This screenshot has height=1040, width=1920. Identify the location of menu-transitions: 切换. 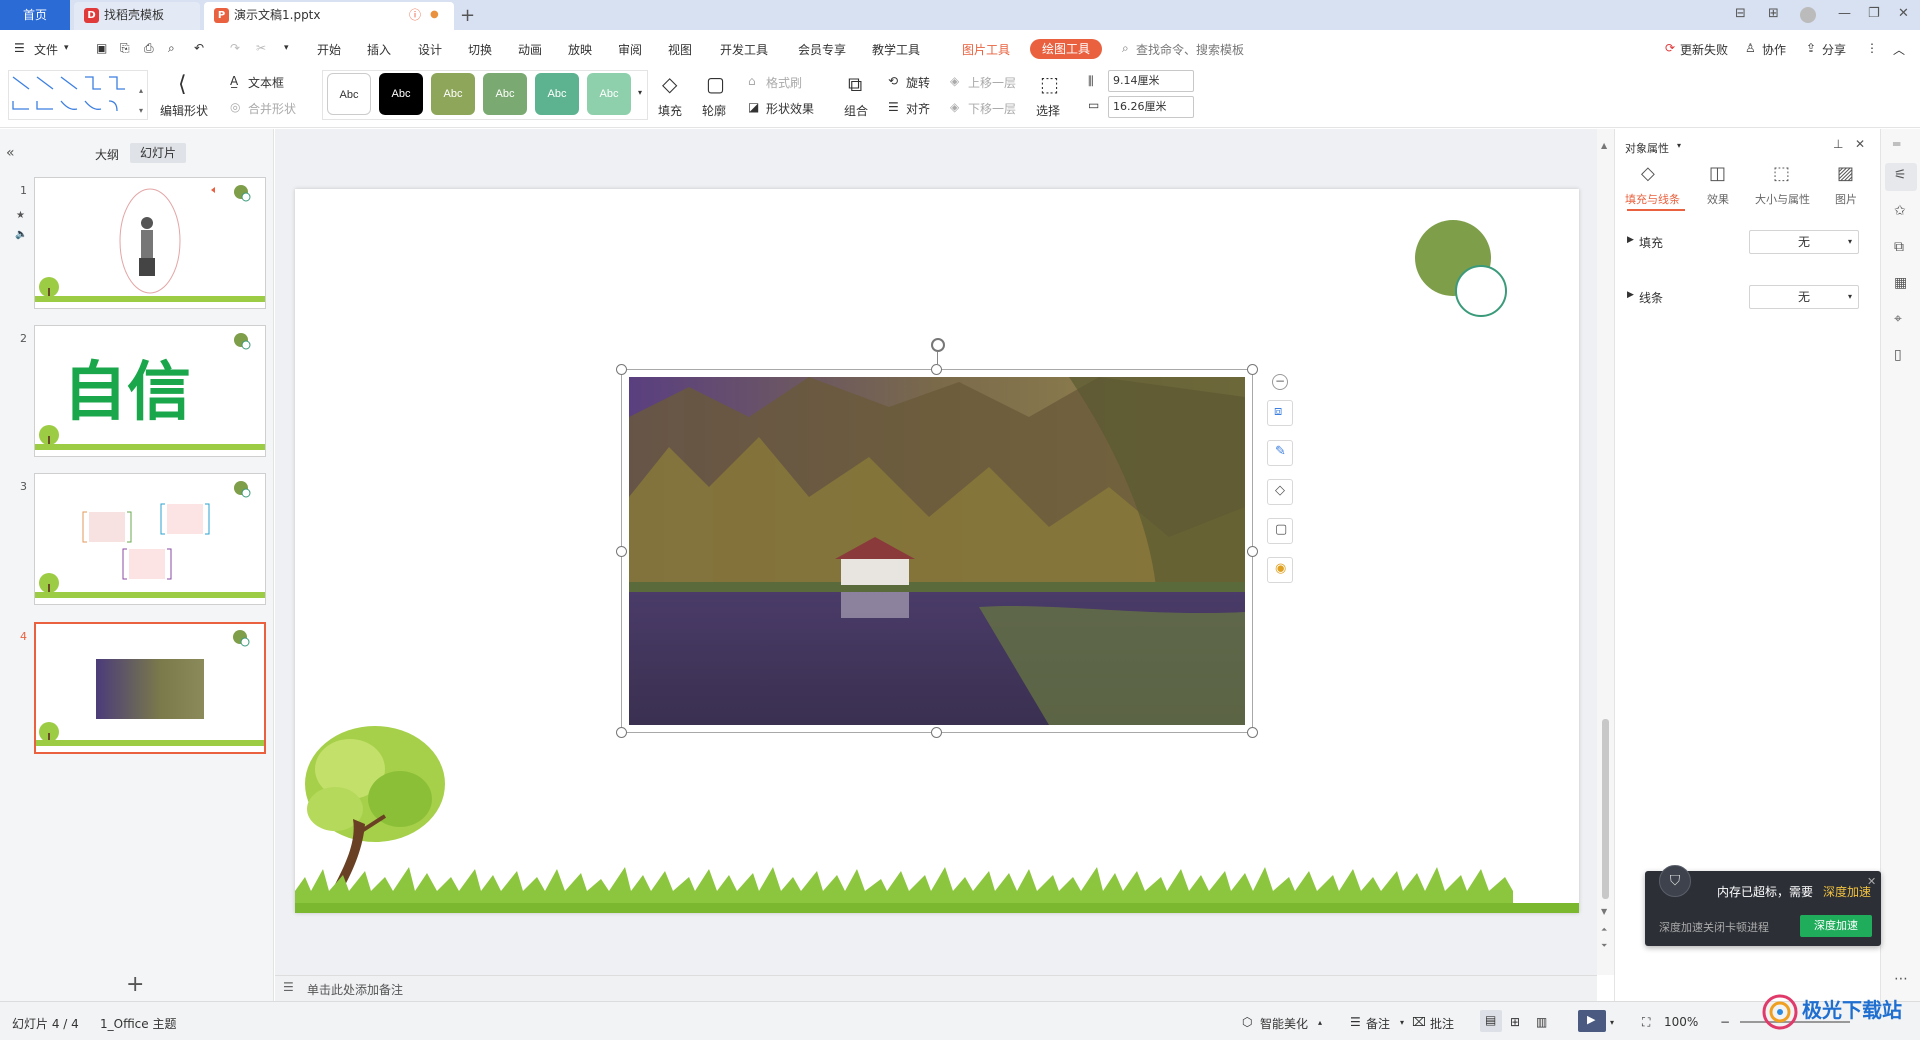
(480, 49).